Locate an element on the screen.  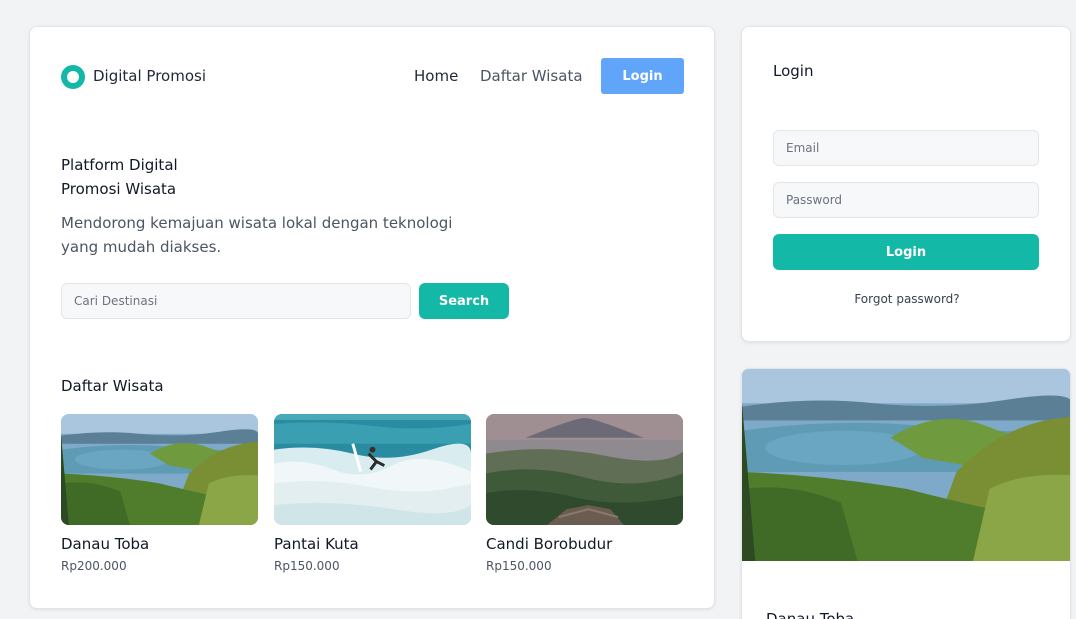
hero-title: Platform Digital Promosi Wisata is located at coordinates (119, 177).